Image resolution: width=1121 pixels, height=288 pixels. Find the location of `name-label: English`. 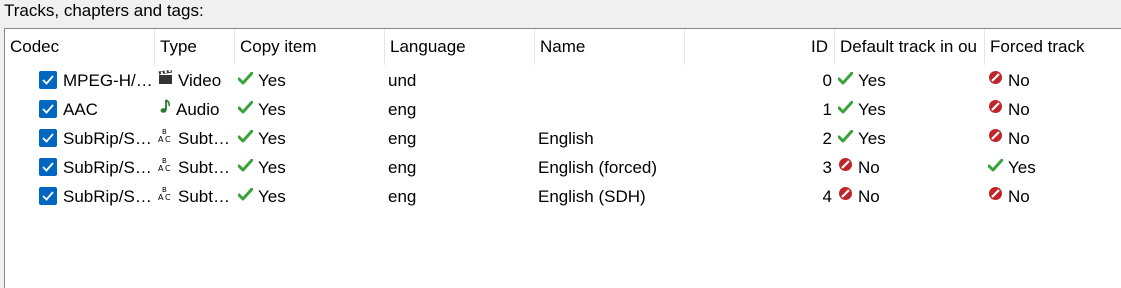

name-label: English is located at coordinates (566, 138).